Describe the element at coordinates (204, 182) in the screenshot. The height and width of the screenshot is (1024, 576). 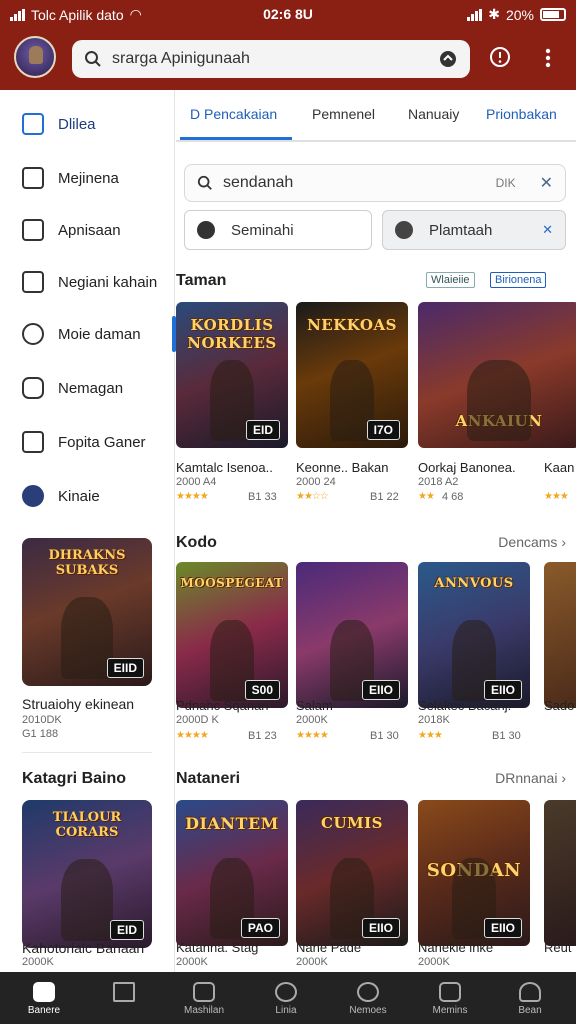
I see `search-icon` at that location.